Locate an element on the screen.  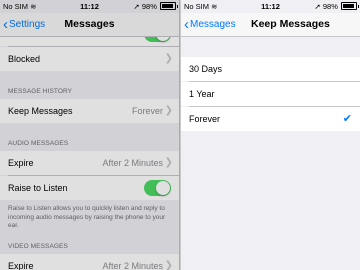
option-forever: Forever ✔ is located at coordinates (270, 119).